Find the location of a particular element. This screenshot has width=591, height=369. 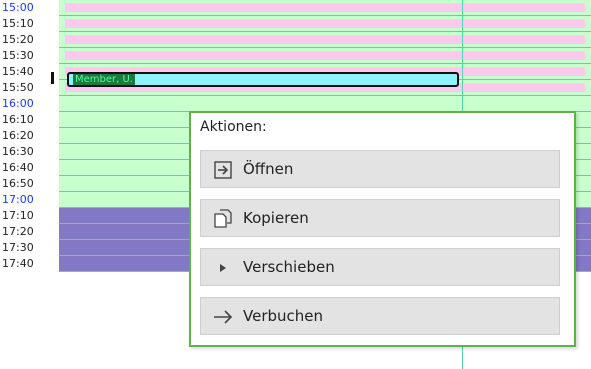

time-label: 15:00 is located at coordinates (28, 8).